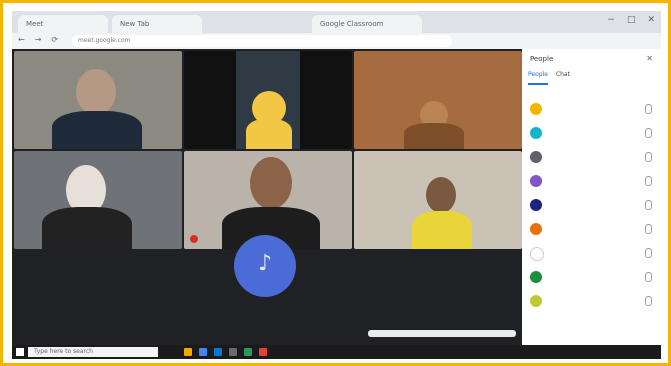 Image resolution: width=671 pixels, height=366 pixels. Describe the element at coordinates (20, 352) in the screenshot. I see `windows-start-icon` at that location.